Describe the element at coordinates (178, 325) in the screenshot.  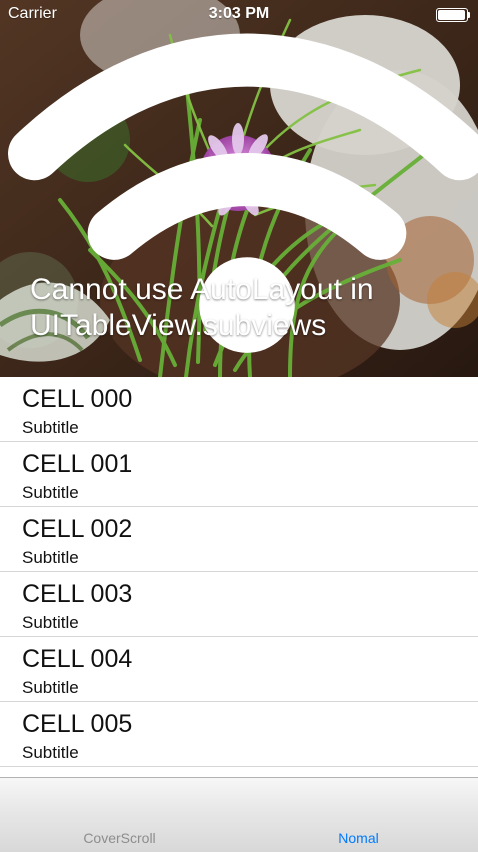
I see `header-title-line-2: UITableView.subviews` at that location.